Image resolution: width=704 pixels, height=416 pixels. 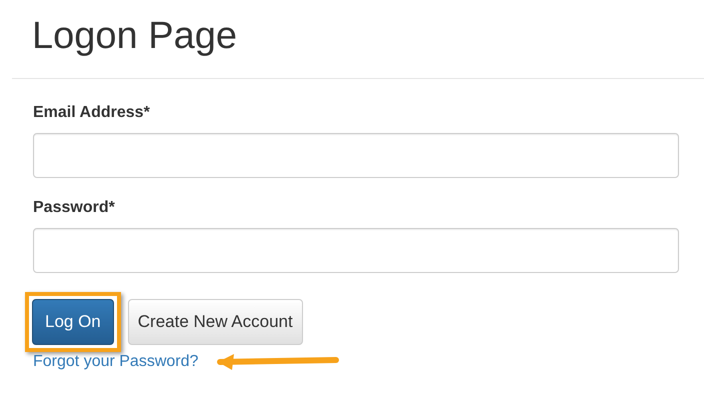 What do you see at coordinates (115, 362) in the screenshot?
I see `forgot-password-link: Forgot your Password?` at bounding box center [115, 362].